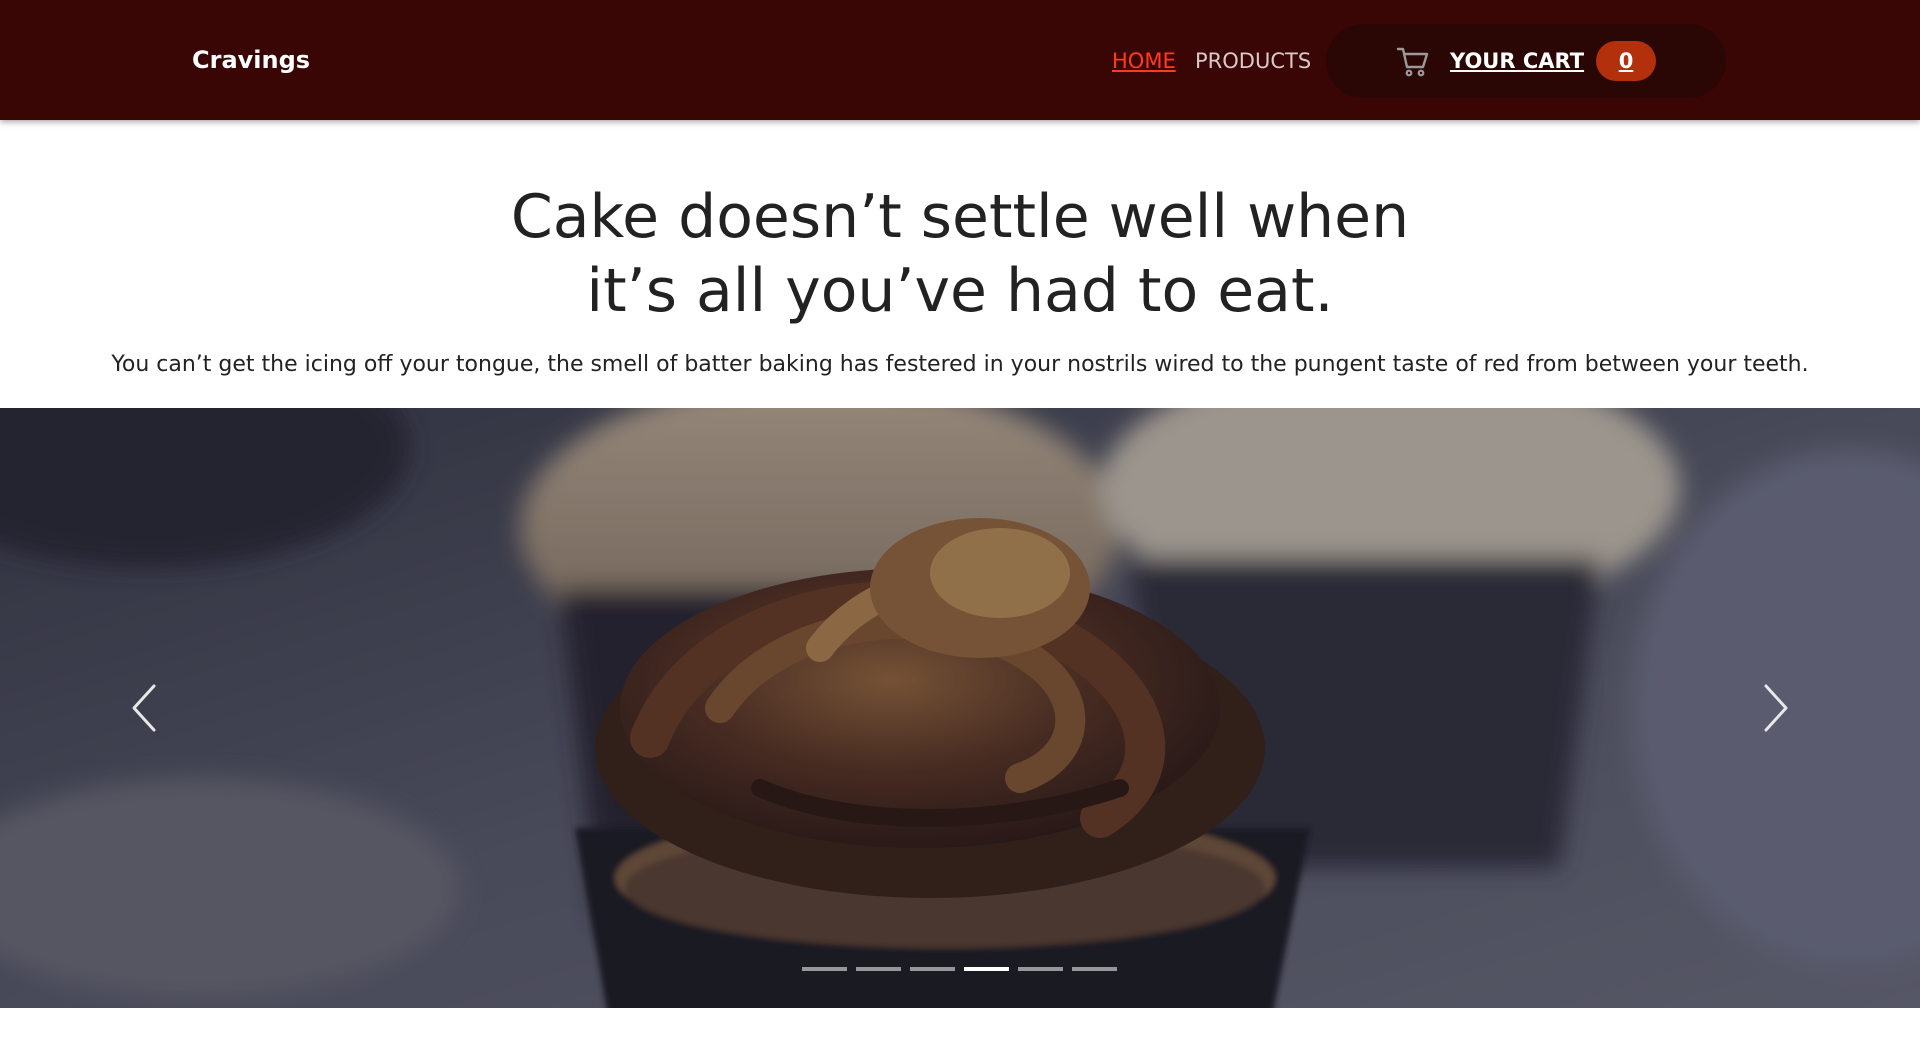  Describe the element at coordinates (960, 60) in the screenshot. I see `navbar: Cravings HOME PRODUCTS YOUR CART 0` at that location.